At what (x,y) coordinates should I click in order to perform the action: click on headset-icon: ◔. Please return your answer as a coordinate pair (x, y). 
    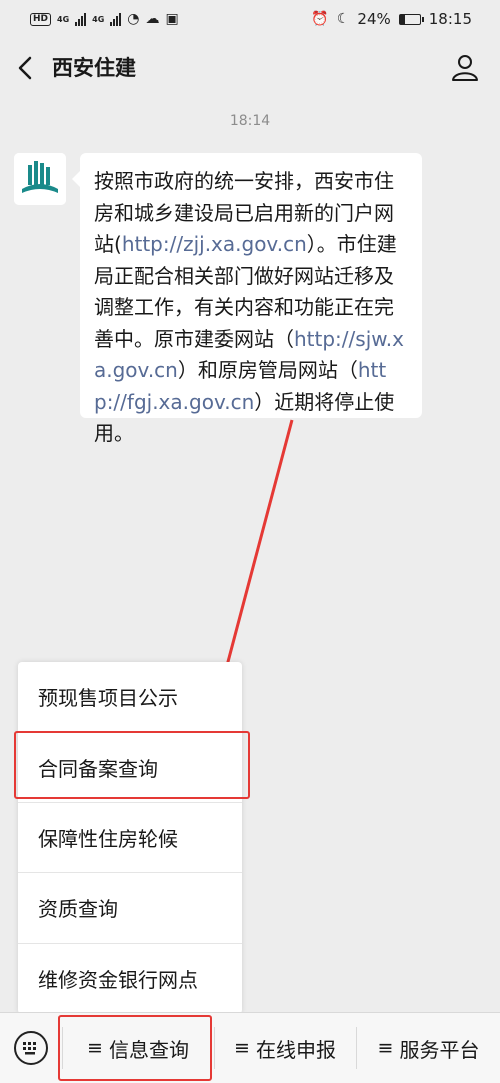
    Looking at the image, I should click on (133, 19).